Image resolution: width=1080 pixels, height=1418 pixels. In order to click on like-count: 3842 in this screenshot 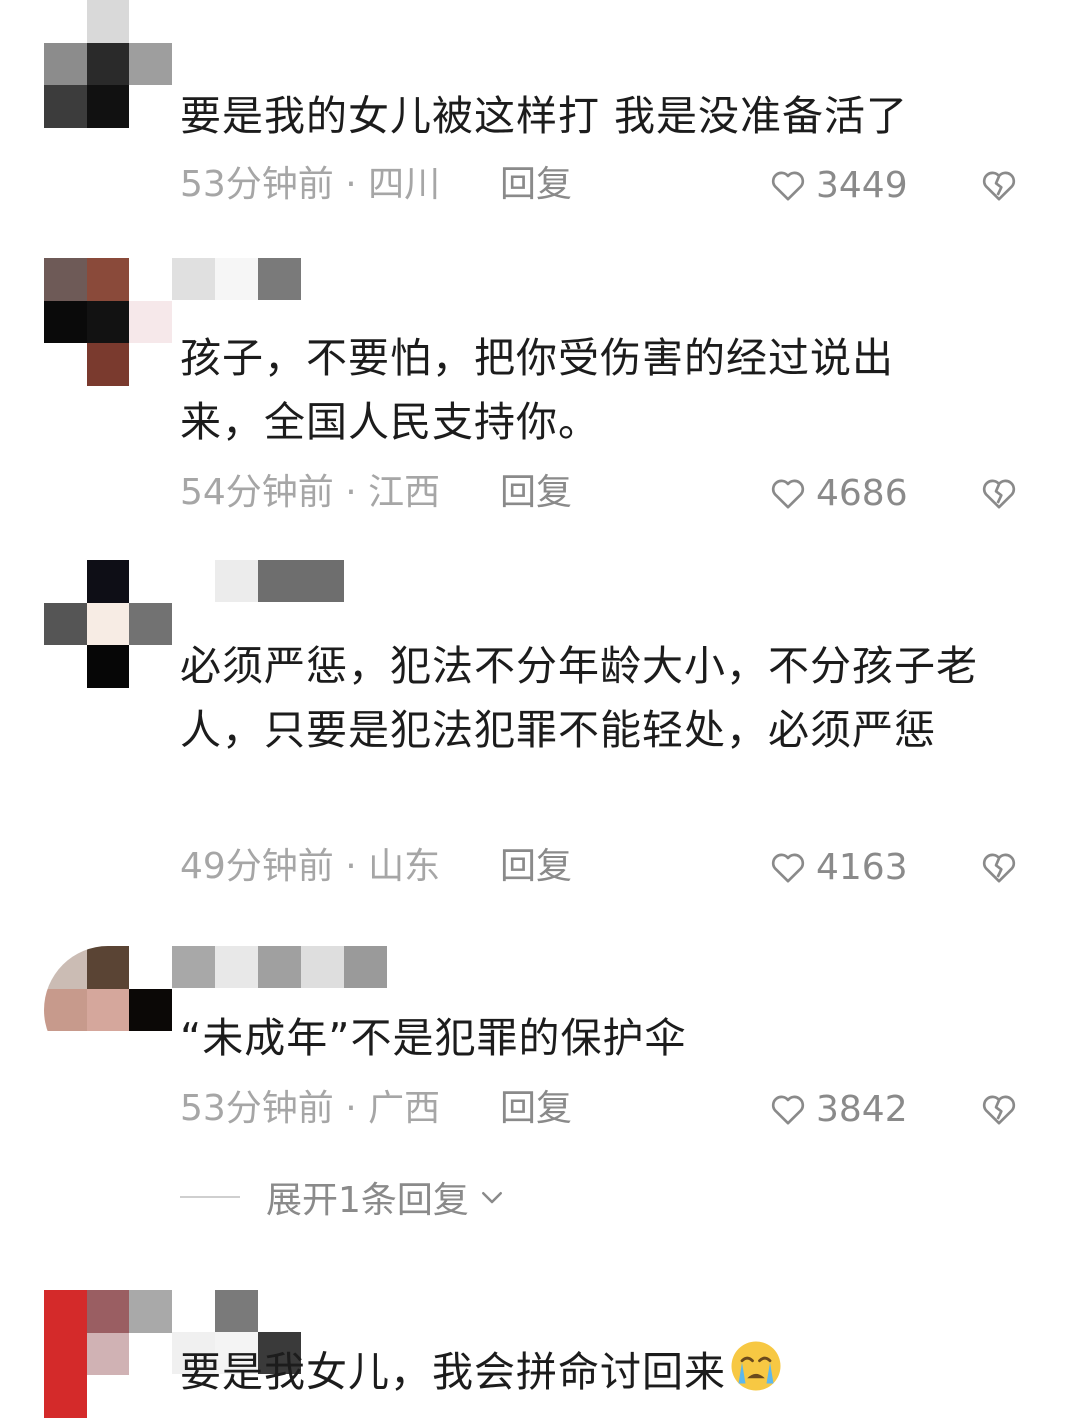, I will do `click(862, 1109)`.